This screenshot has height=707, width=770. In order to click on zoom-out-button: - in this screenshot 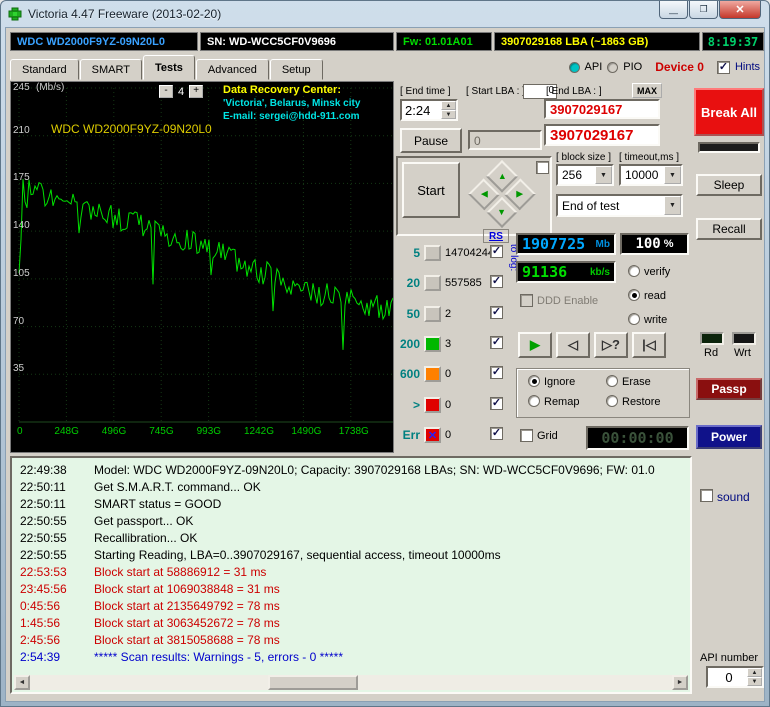, I will do `click(166, 91)`.